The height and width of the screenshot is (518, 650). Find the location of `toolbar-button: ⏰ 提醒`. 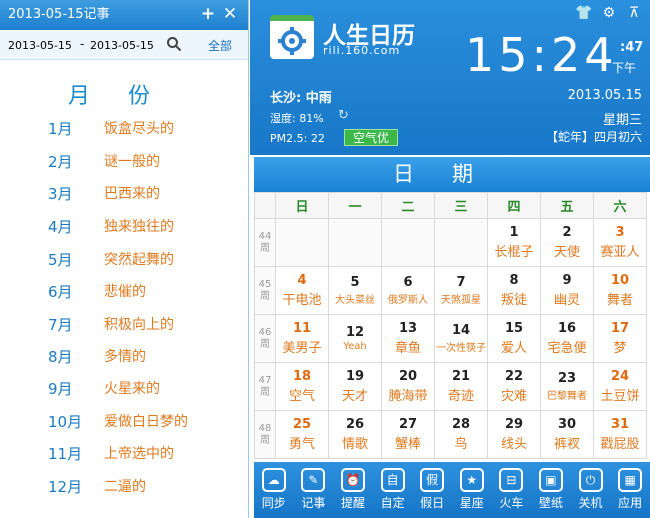

toolbar-button: ⏰ 提醒 is located at coordinates (353, 490).